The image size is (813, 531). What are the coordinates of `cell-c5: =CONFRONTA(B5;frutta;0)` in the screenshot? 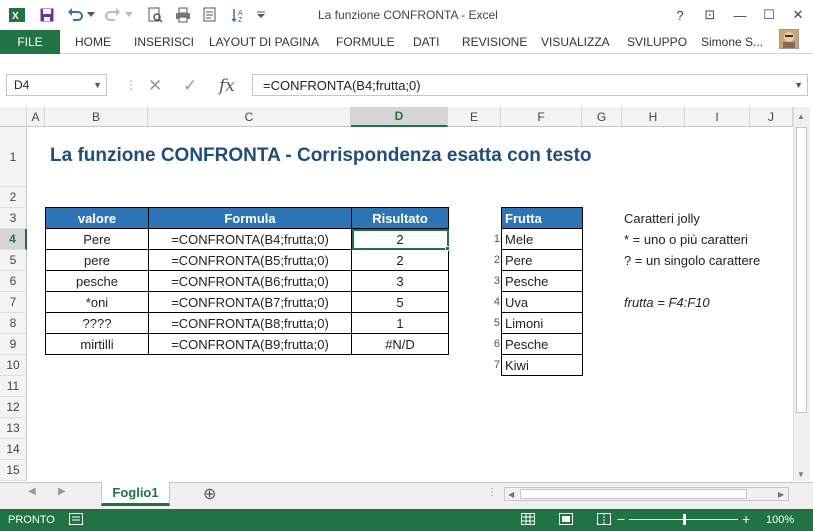 It's located at (250, 260).